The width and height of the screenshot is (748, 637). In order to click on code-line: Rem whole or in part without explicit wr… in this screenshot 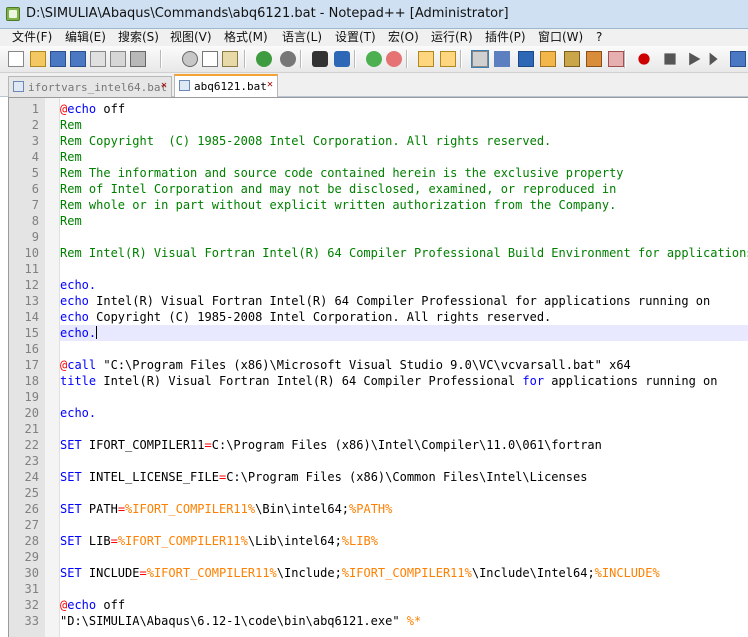, I will do `click(338, 205)`.